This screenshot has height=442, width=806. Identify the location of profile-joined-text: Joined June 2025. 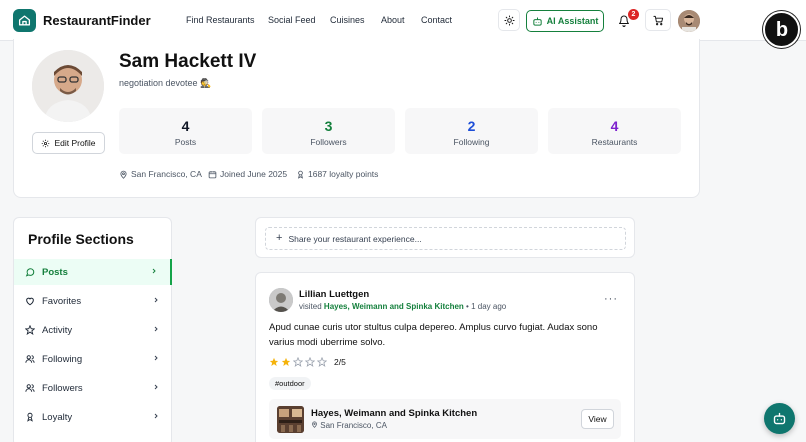
(254, 174).